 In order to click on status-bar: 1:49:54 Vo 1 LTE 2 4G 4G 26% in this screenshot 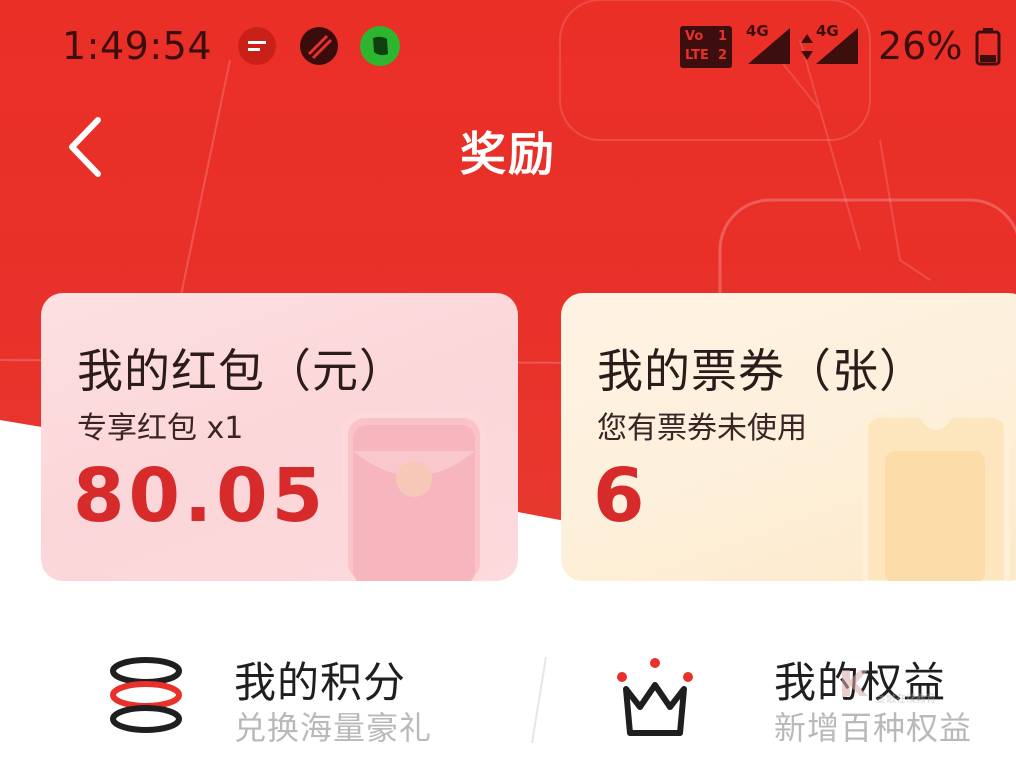, I will do `click(508, 48)`.